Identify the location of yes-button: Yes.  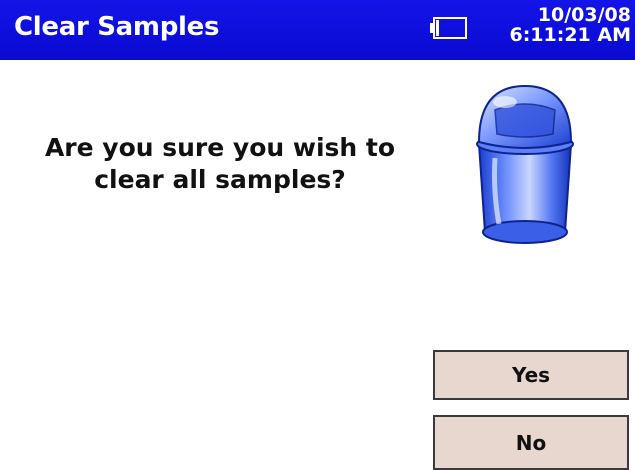
(531, 375).